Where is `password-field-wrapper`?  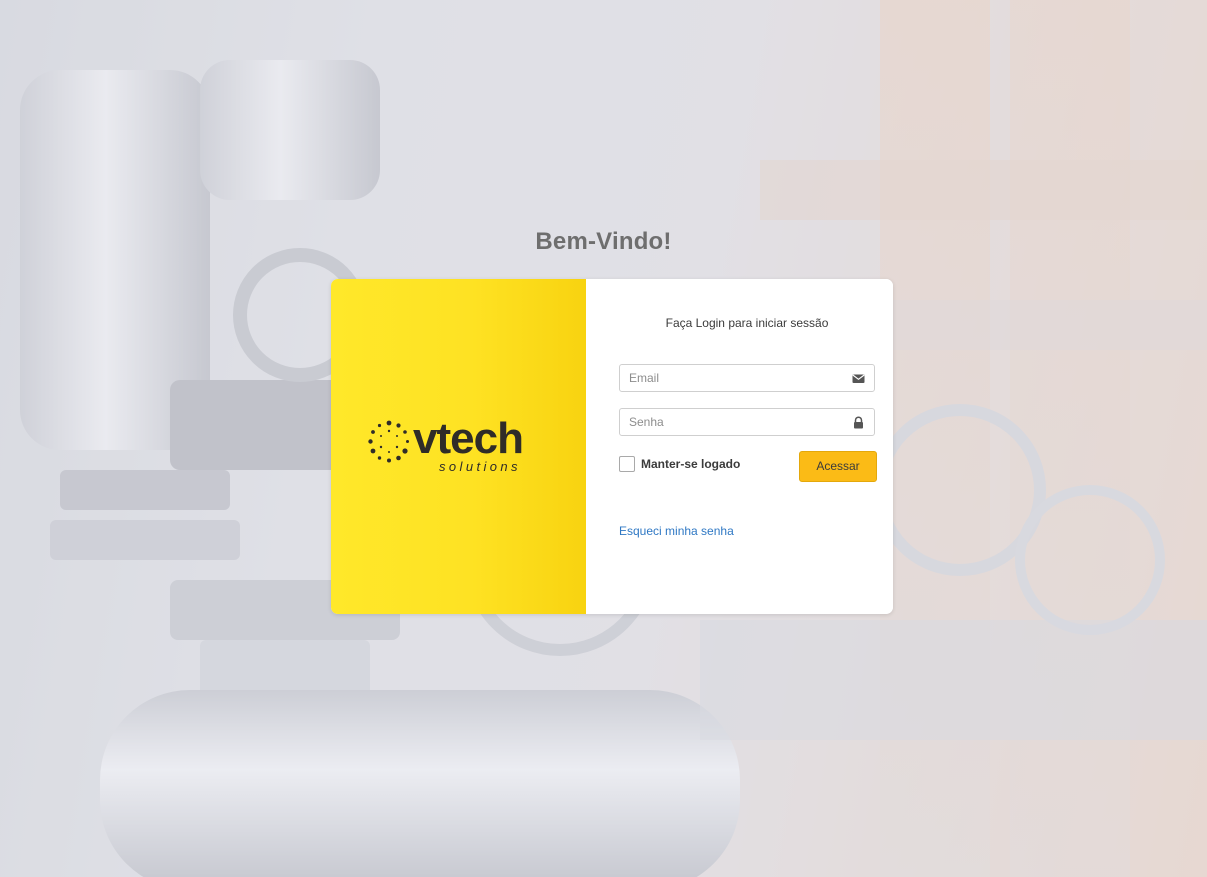 password-field-wrapper is located at coordinates (747, 422).